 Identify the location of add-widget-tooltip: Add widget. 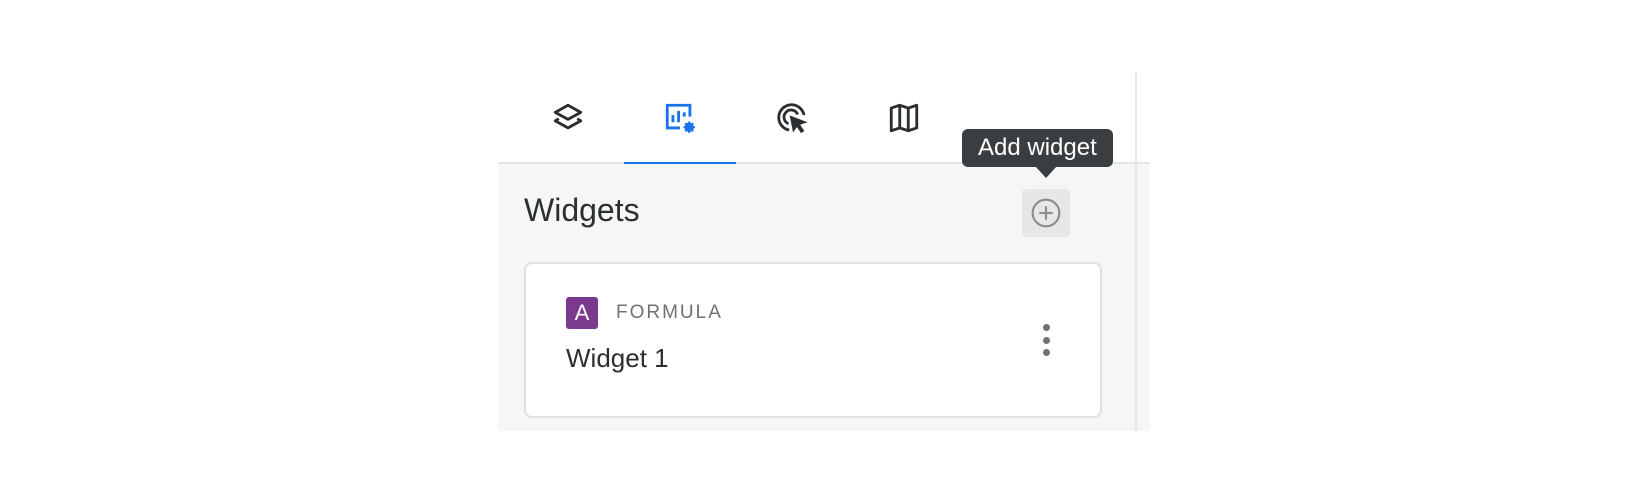
(1037, 148).